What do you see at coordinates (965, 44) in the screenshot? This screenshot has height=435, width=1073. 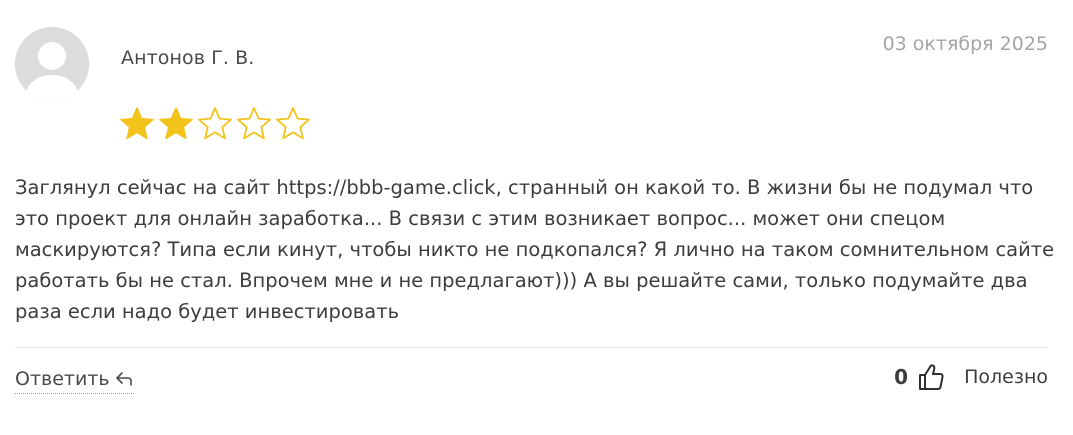 I see `review-date: 03 октября 2025` at bounding box center [965, 44].